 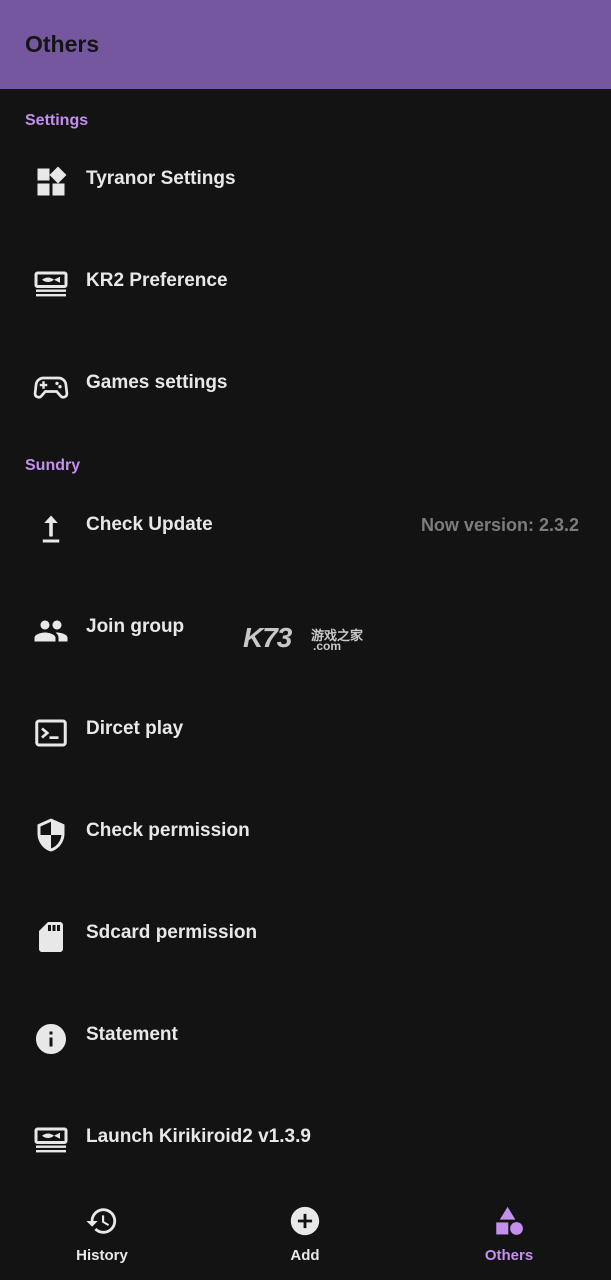 I want to click on nav-add: Add, so click(x=305, y=1236).